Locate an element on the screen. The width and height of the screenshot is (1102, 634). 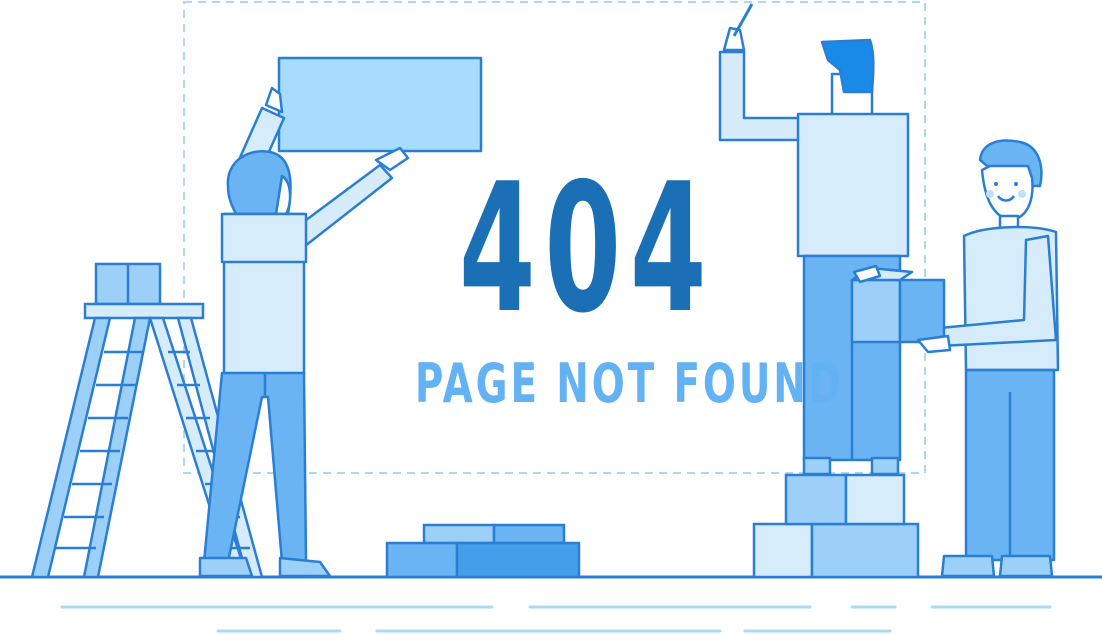
box-stack is located at coordinates (836, 526).